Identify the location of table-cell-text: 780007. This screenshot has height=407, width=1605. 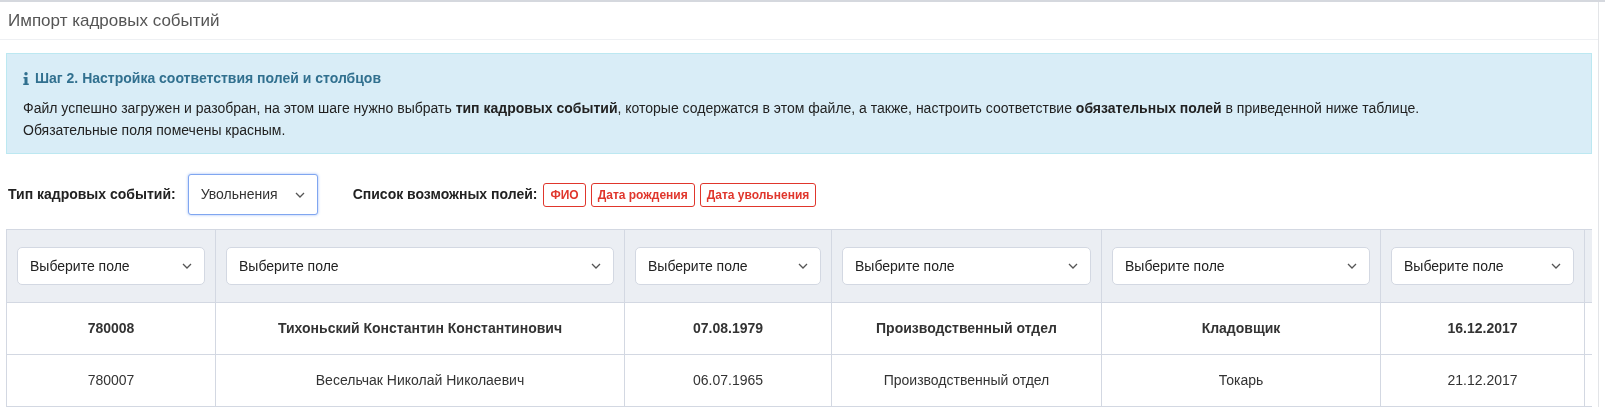
(111, 380).